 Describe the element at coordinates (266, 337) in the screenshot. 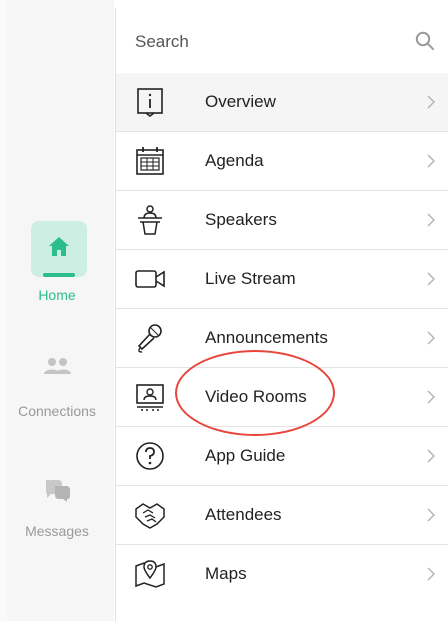

I see `menu-item-label: Announcements` at that location.